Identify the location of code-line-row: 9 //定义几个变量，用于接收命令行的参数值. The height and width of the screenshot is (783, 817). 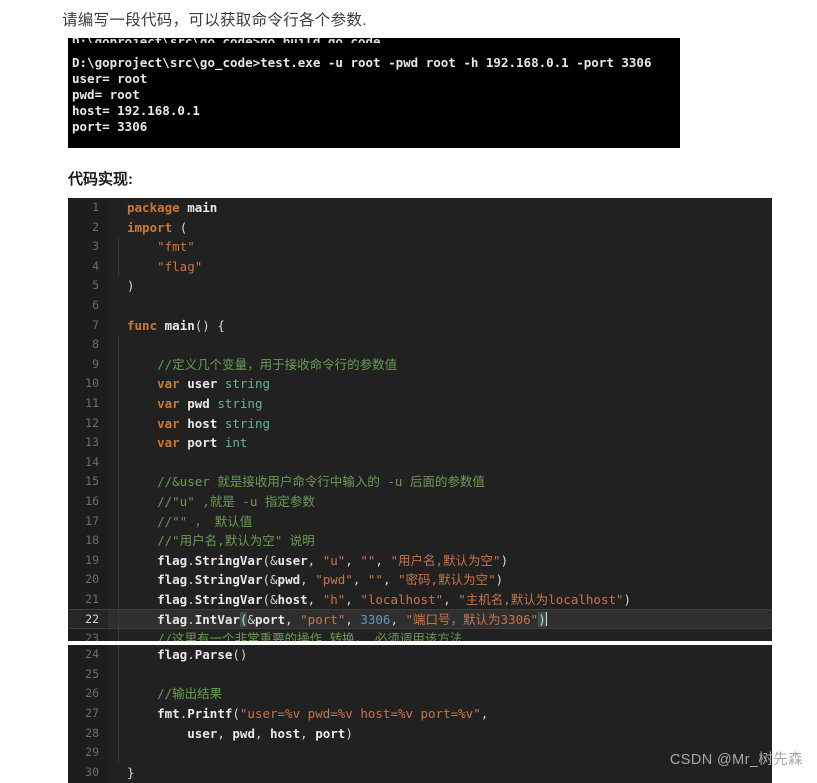
(420, 364).